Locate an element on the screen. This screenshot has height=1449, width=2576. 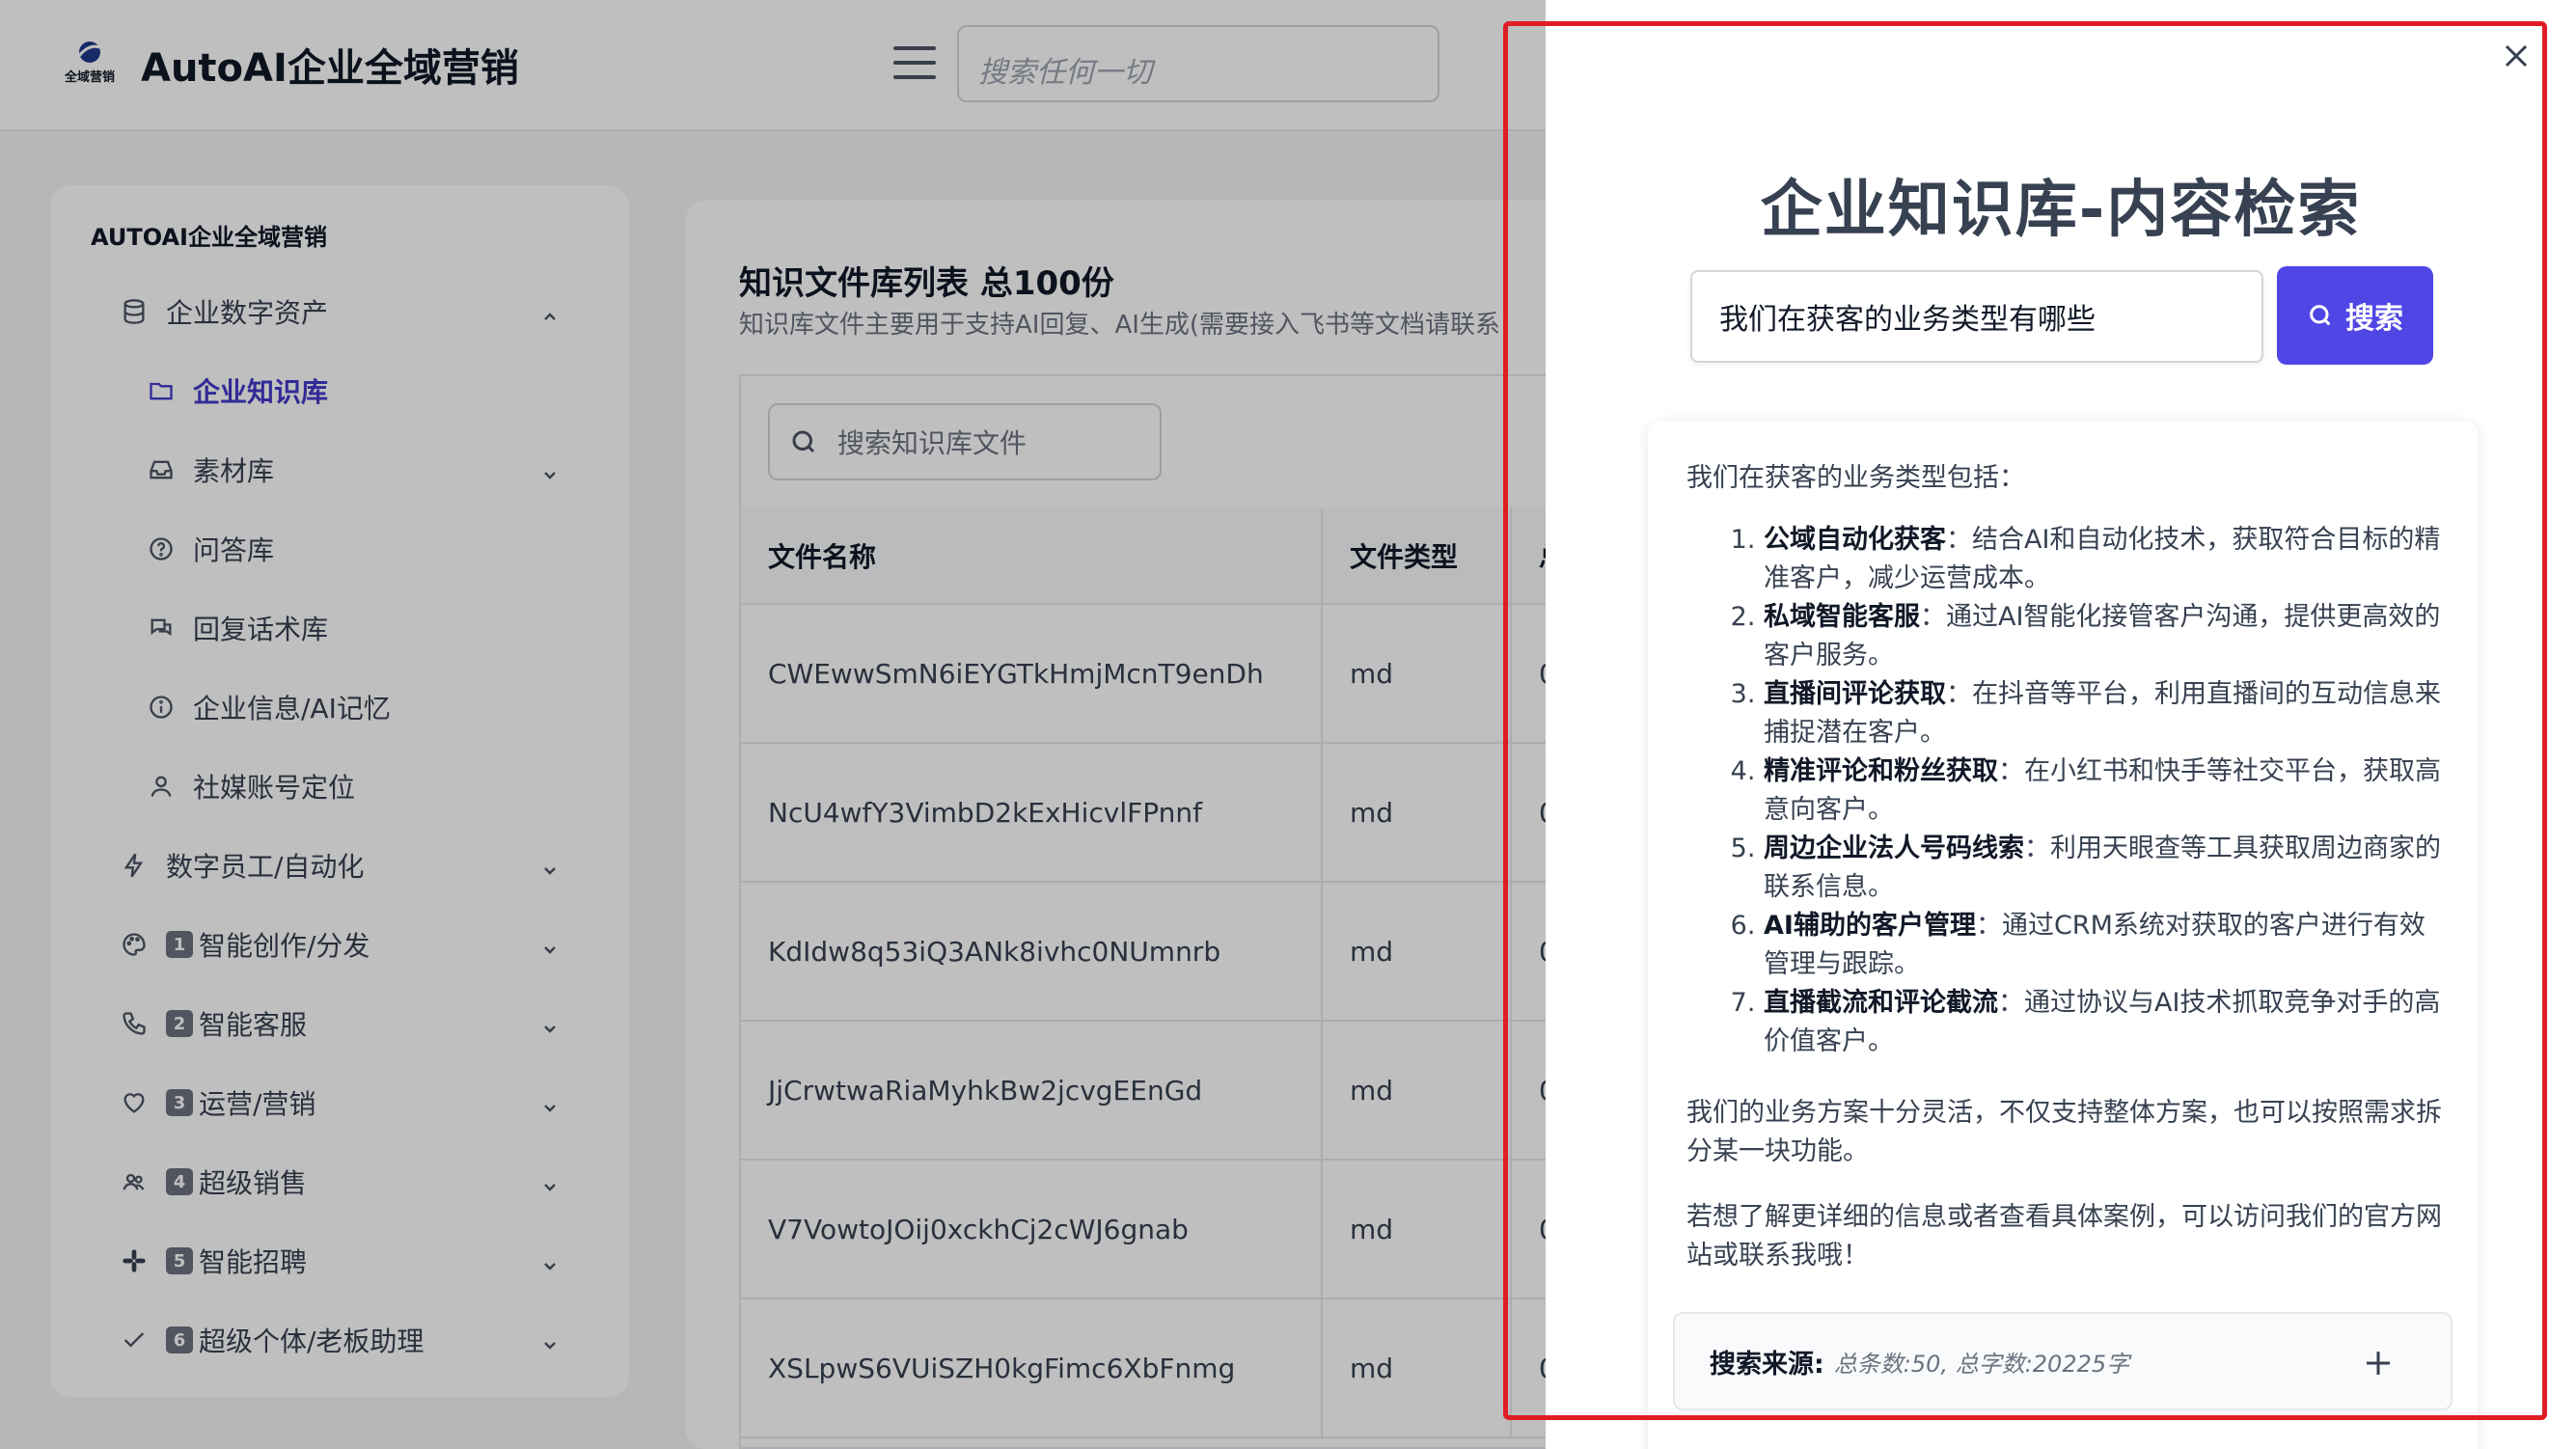
list-item: 公域自动化获客：结合AI和自动化技术，获取符合目标的精准客户，减少运营成本。 is located at coordinates (2106, 559).